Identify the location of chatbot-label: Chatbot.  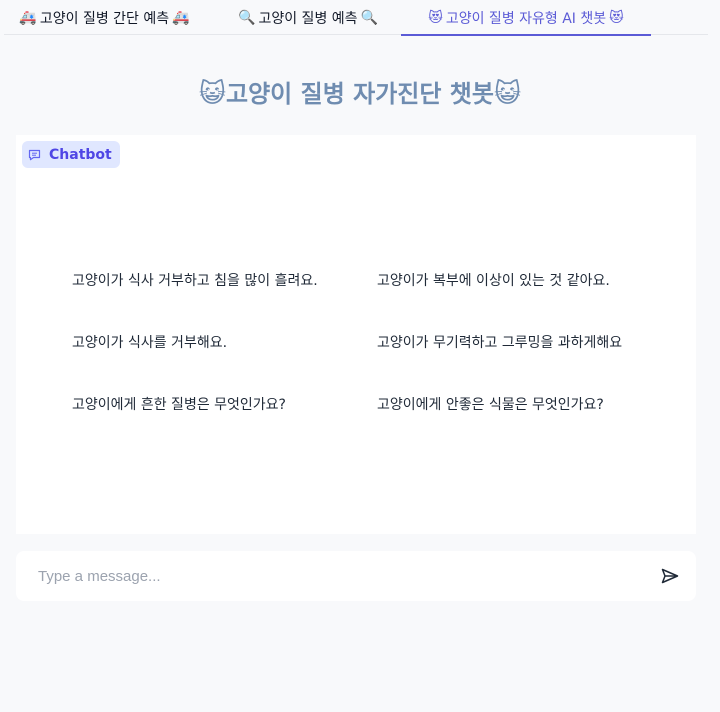
(71, 154).